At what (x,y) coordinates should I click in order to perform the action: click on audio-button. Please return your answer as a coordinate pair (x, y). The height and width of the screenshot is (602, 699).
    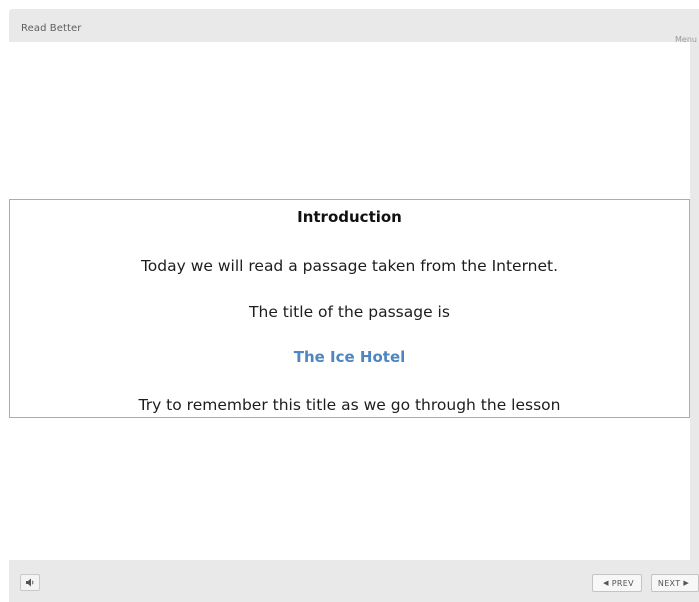
    Looking at the image, I should click on (30, 582).